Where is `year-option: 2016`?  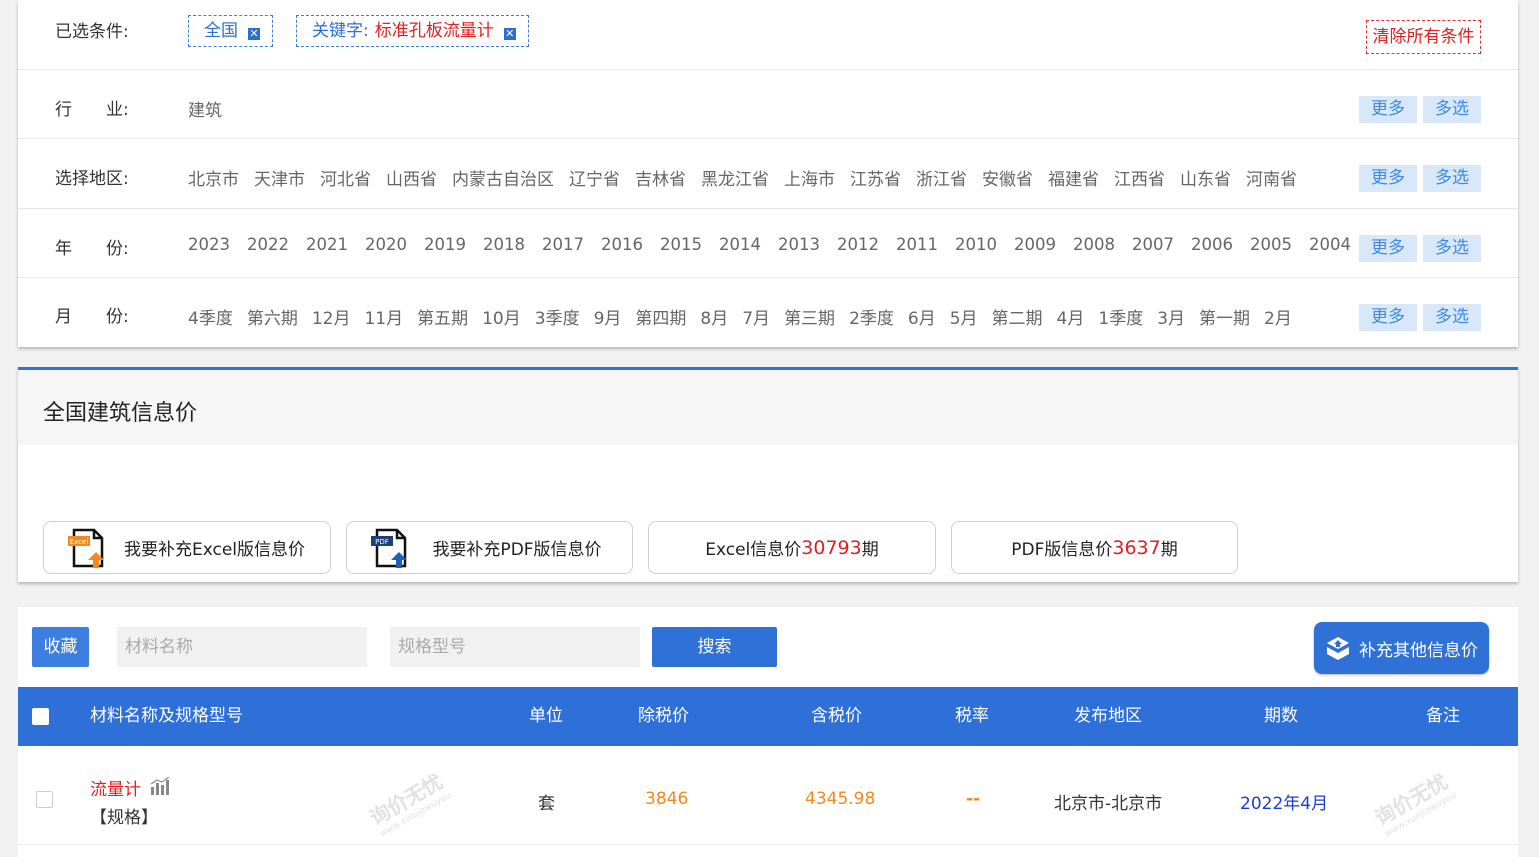 year-option: 2016 is located at coordinates (622, 244).